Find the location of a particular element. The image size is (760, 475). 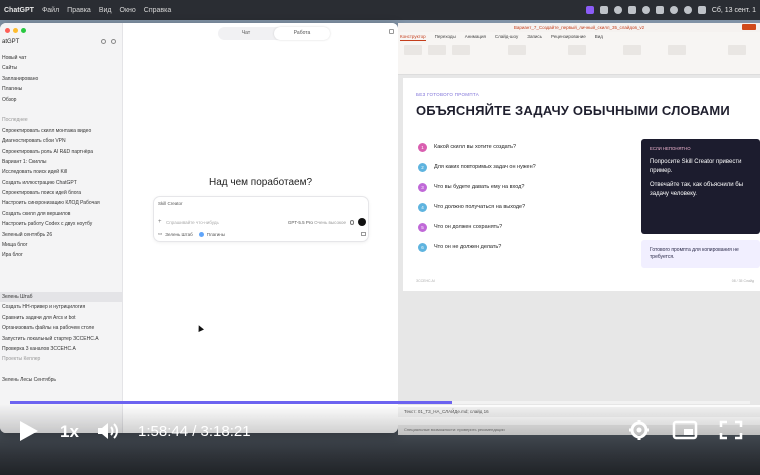

zoom-window-button is located at coordinates (23, 30).